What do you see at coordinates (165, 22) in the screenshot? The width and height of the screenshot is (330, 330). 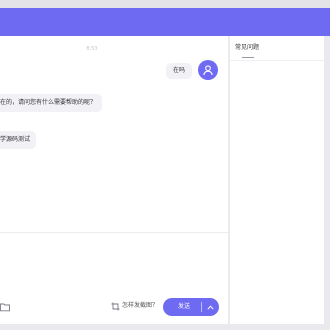 I see `chat-header` at bounding box center [165, 22].